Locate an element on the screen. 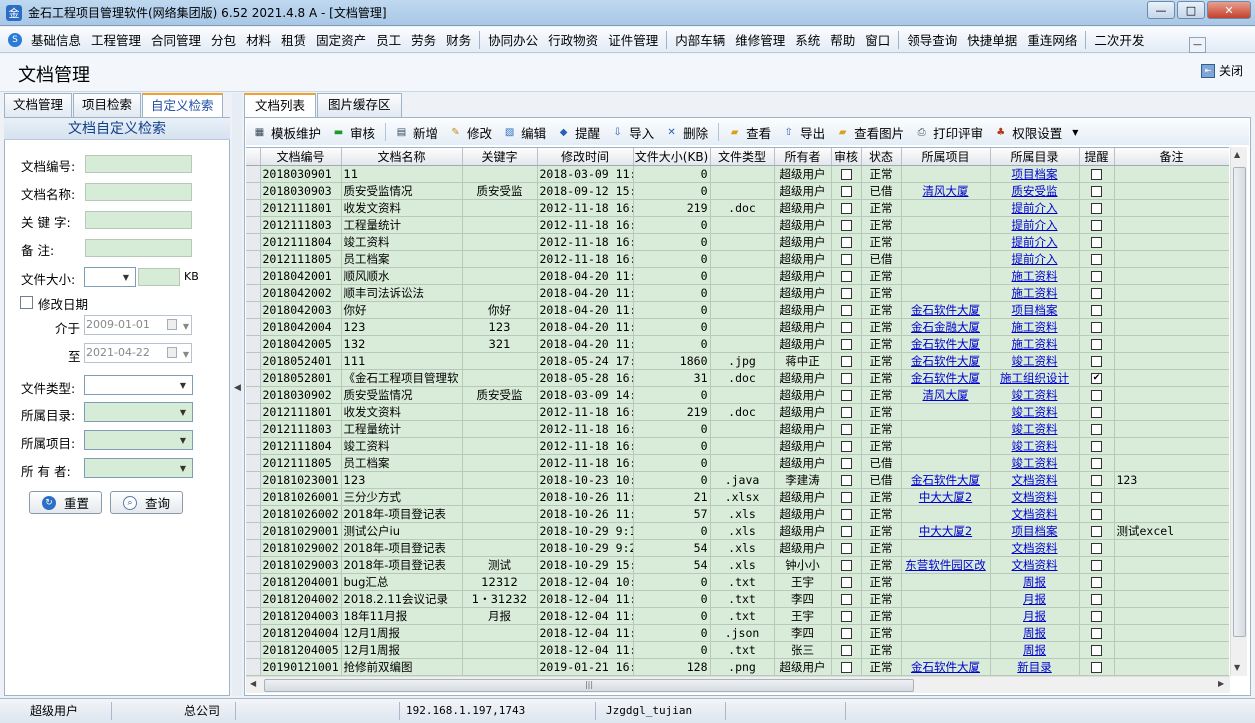 This screenshot has width=1255, height=723. column-header: 文档名称 is located at coordinates (402, 157).